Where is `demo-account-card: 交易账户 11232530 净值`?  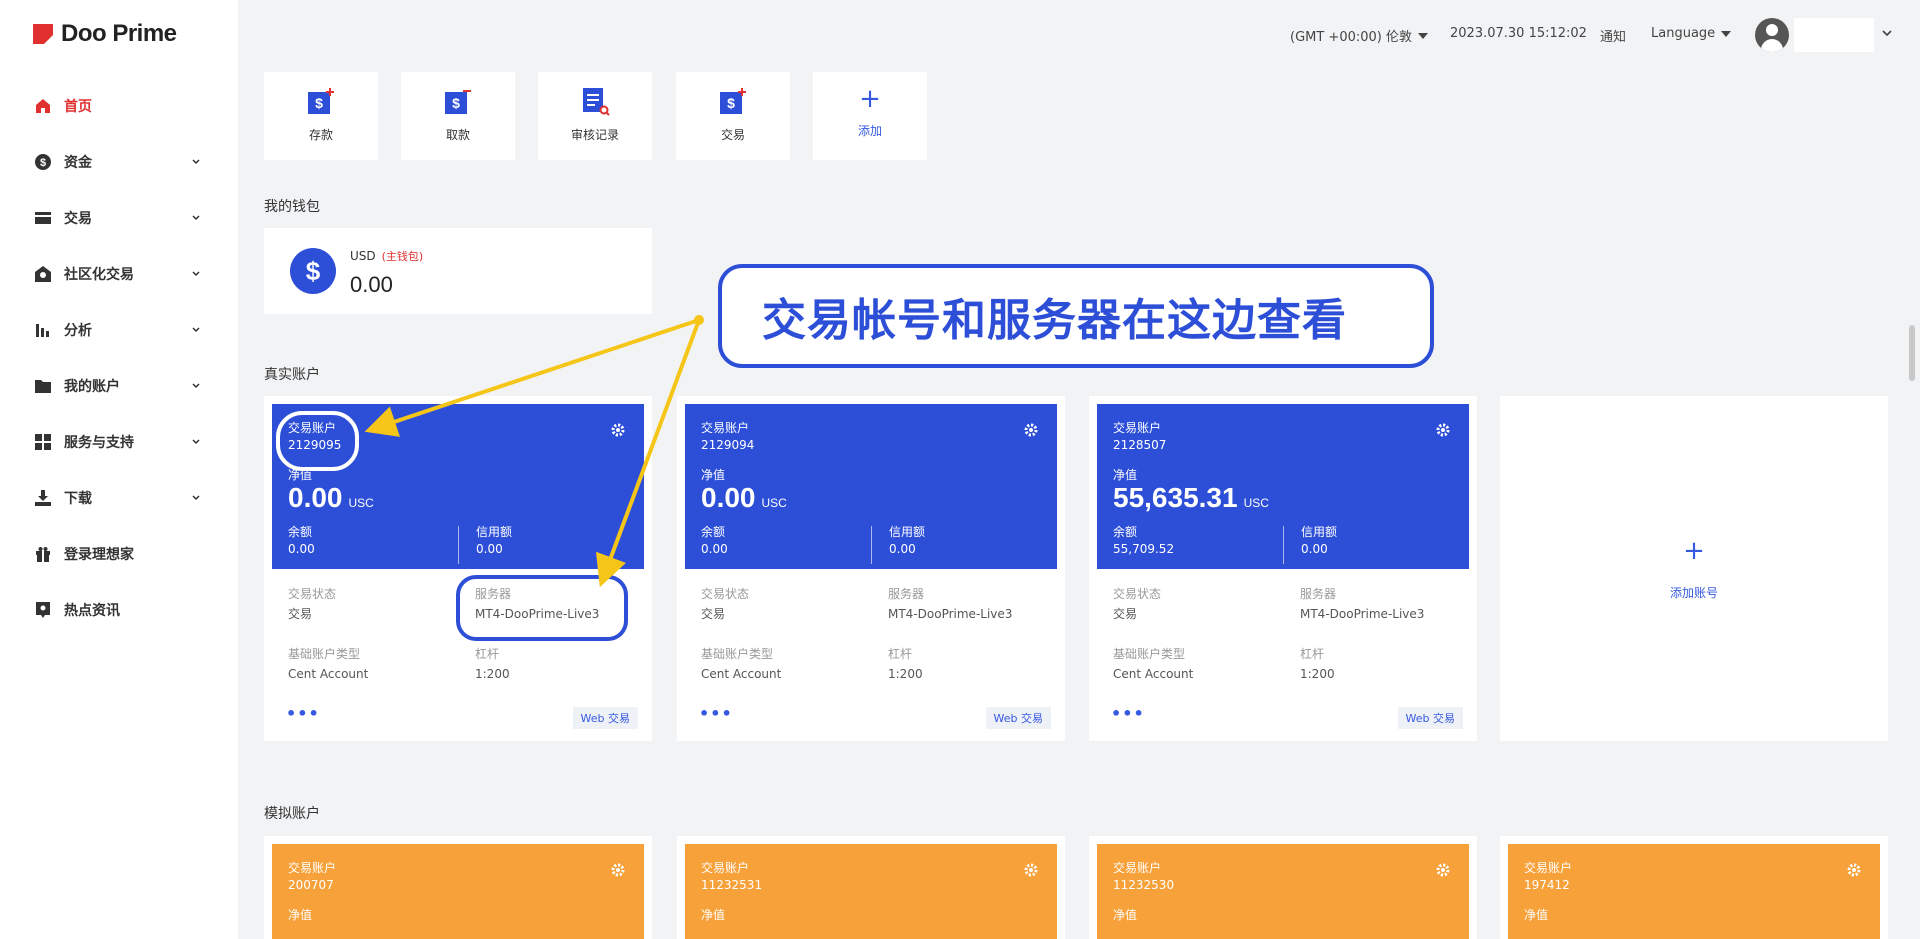
demo-account-card: 交易账户 11232530 净值 is located at coordinates (1283, 887).